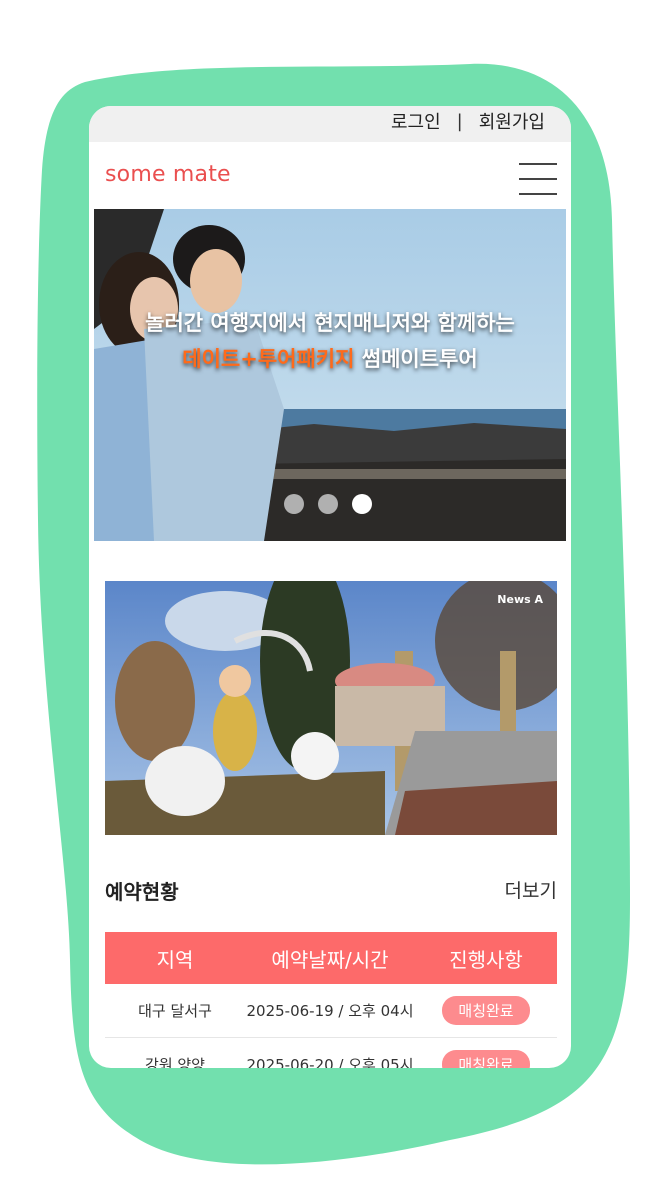 The image size is (660, 1200). I want to click on banner-highlight: 데이트+투어패키지, so click(268, 359).